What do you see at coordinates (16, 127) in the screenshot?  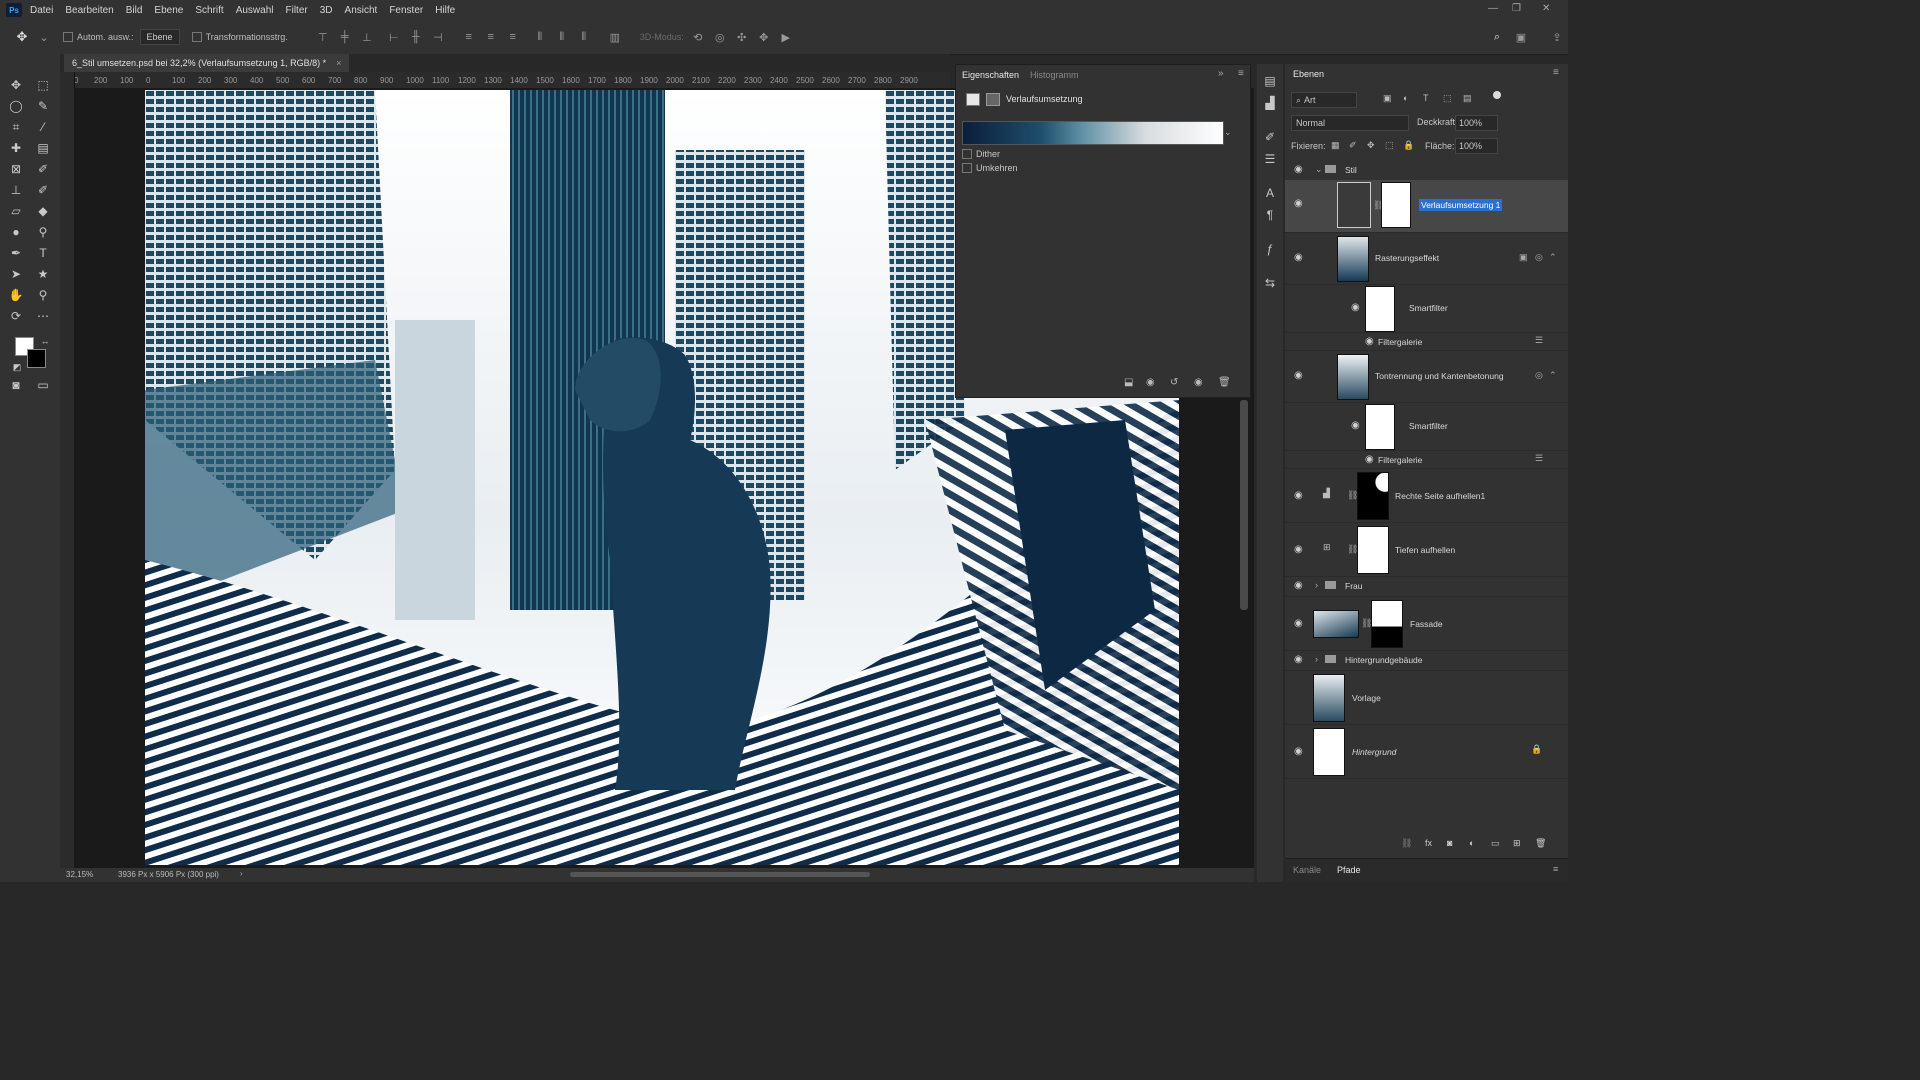 I see `crop-tool-icon: ⌗` at bounding box center [16, 127].